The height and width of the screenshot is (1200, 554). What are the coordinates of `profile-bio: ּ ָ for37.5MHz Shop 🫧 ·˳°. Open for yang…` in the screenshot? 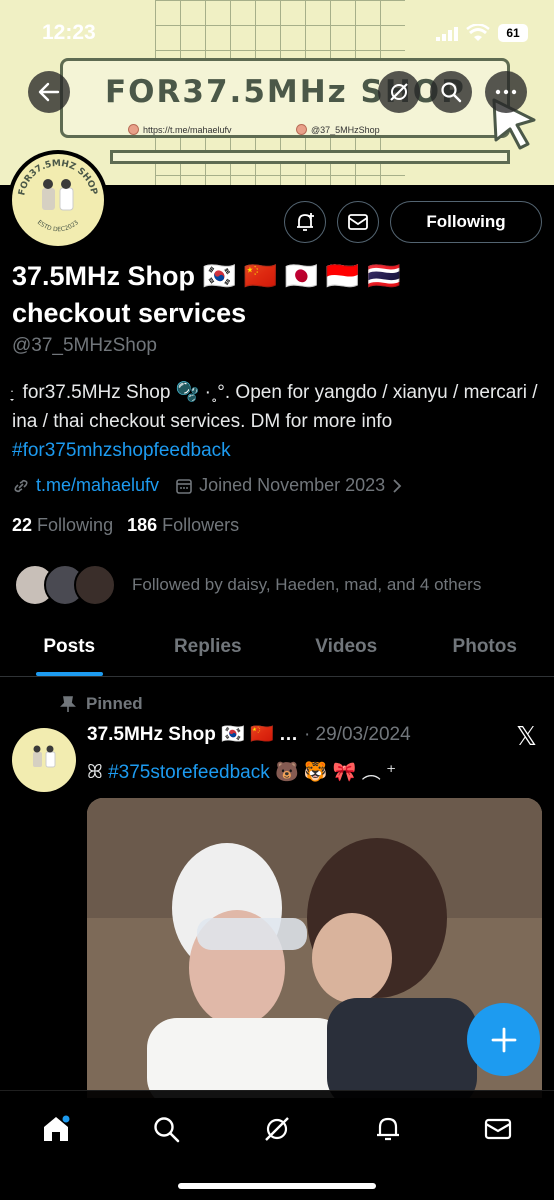 It's located at (279, 421).